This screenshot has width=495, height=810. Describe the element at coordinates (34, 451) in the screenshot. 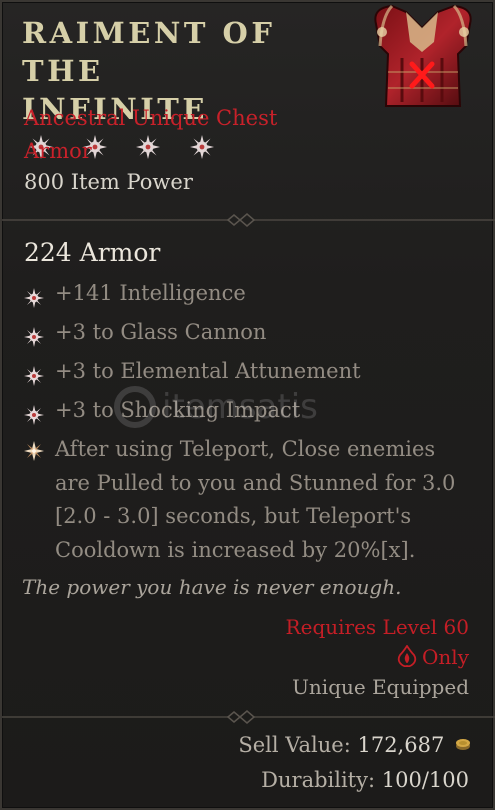

I see `unique-aspect-star-icon` at that location.